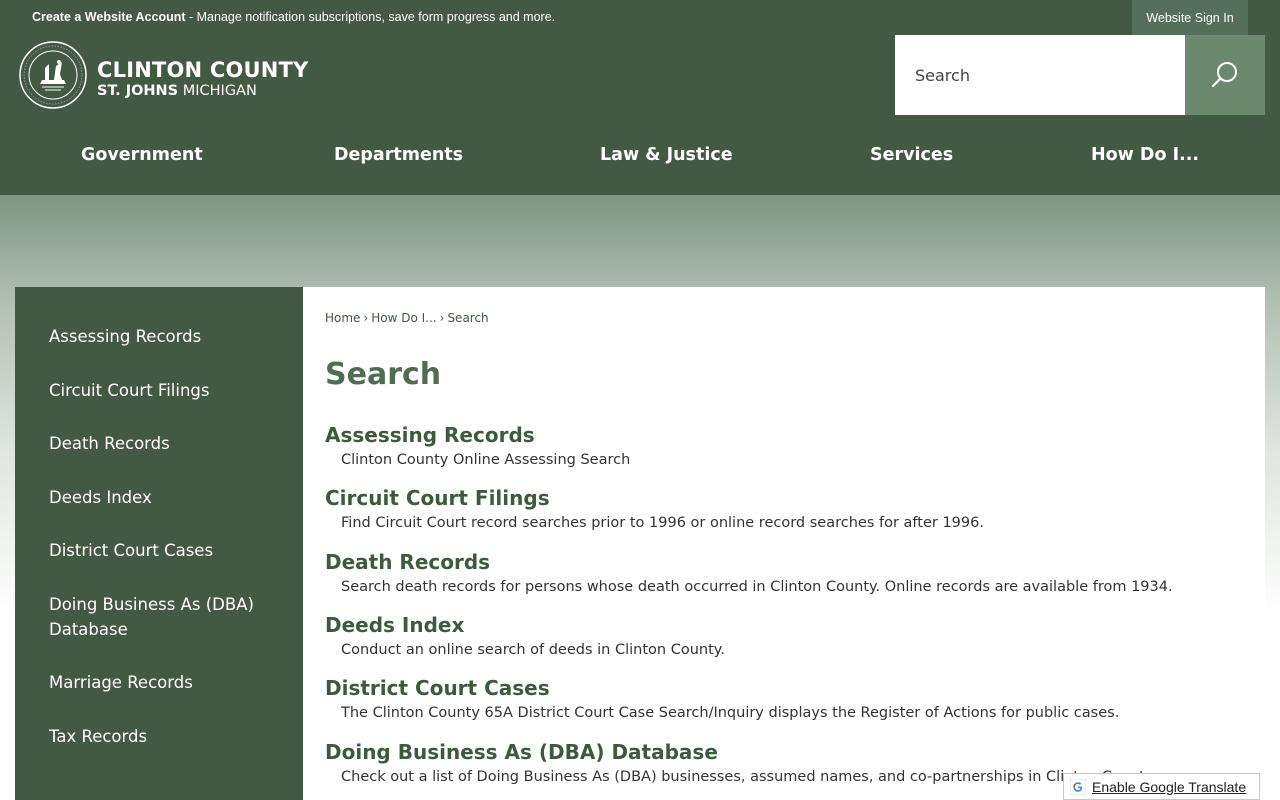  I want to click on google-logo-icon, so click(1078, 786).